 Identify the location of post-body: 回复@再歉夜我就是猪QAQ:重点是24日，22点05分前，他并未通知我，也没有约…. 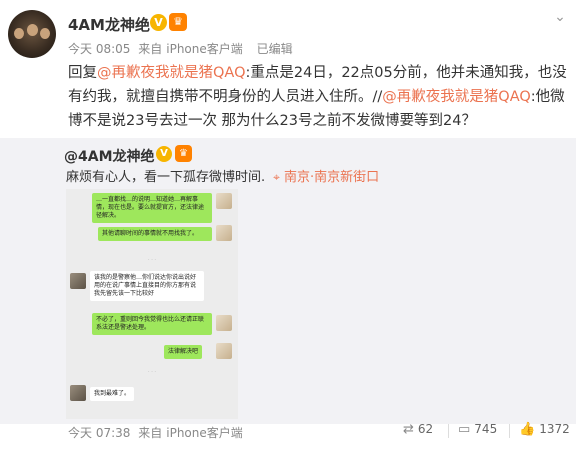
(318, 97).